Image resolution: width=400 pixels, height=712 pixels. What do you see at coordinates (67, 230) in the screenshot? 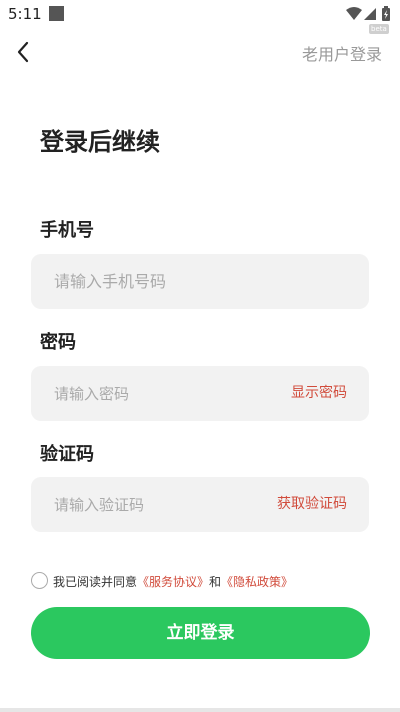
I see `phone-label: 手机号` at bounding box center [67, 230].